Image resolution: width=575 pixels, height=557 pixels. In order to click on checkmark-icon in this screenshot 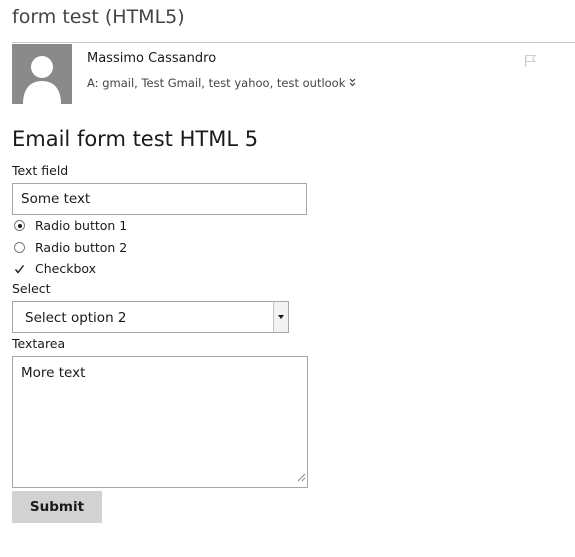, I will do `click(19, 269)`.